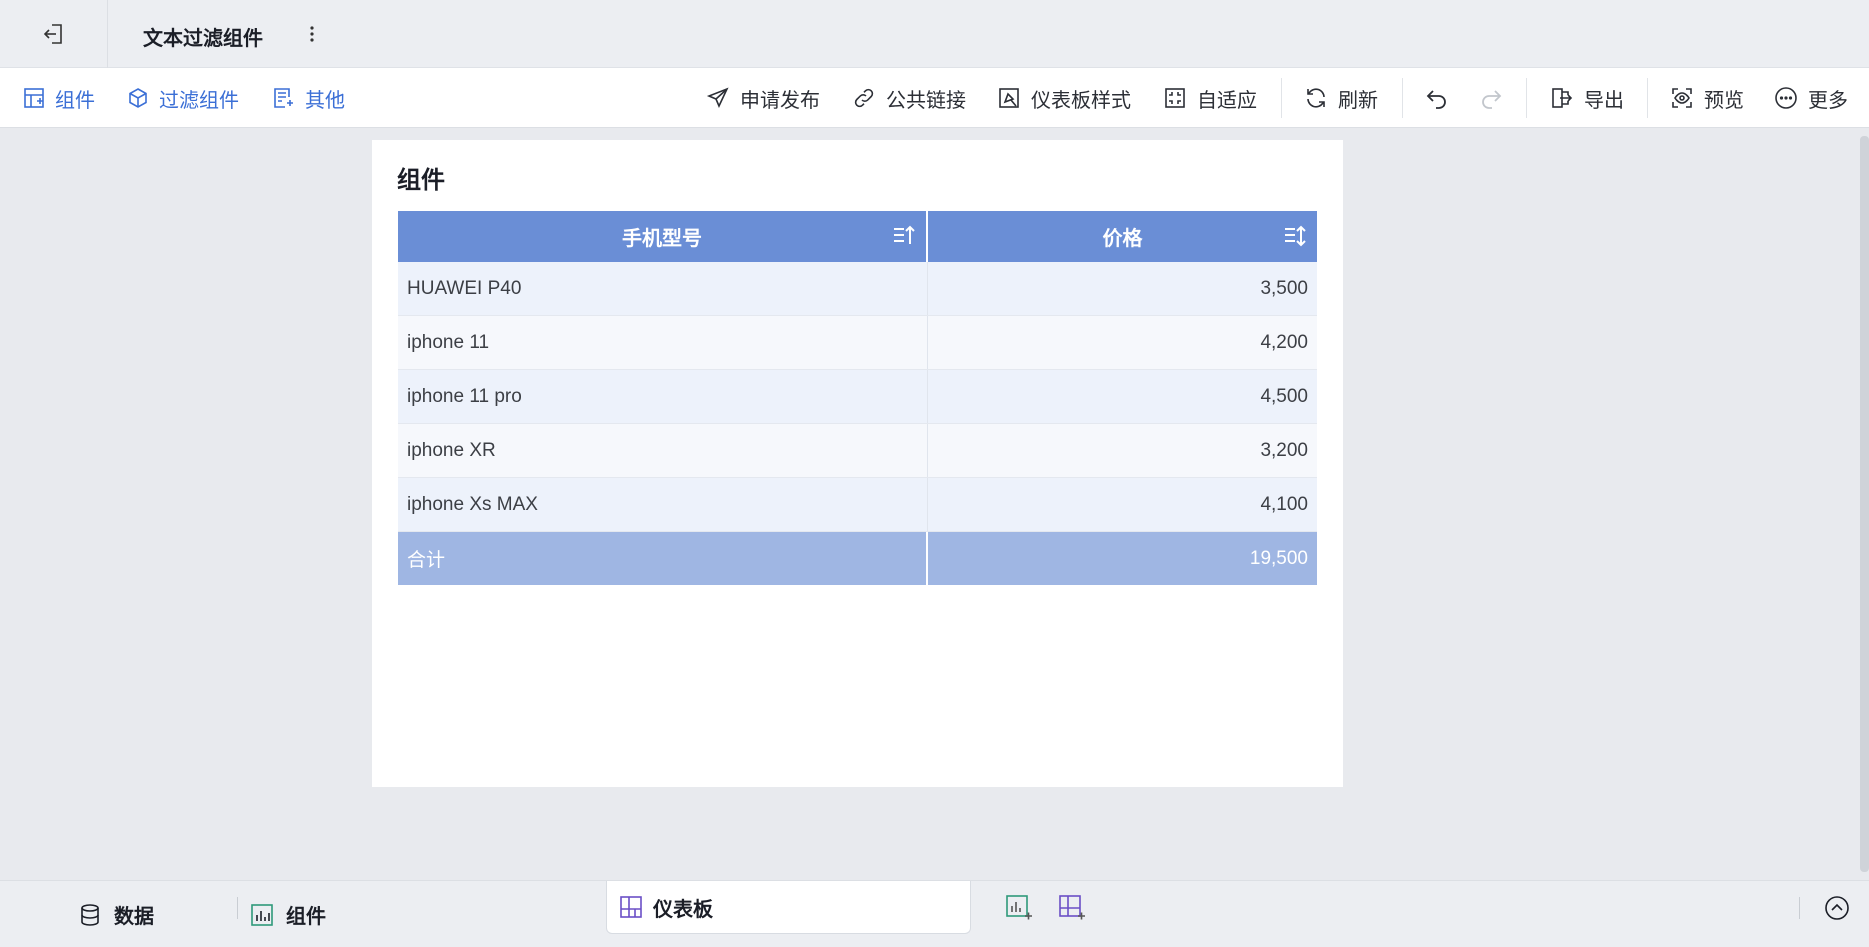 This screenshot has height=947, width=1869. I want to click on preview-icon, so click(1682, 98).